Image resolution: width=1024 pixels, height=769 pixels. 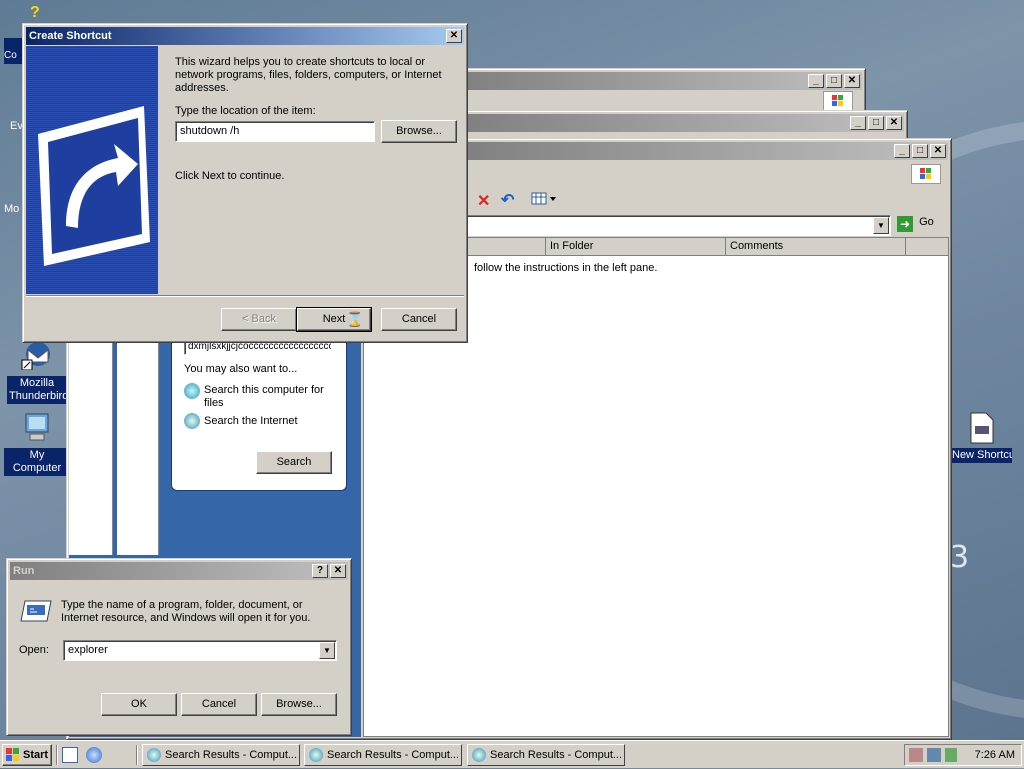 I want to click on location-label: Type the location of the item:, so click(x=245, y=111).